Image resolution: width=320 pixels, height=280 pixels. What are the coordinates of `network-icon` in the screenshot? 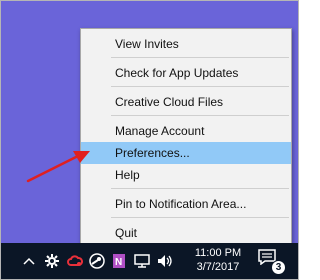 It's located at (142, 261).